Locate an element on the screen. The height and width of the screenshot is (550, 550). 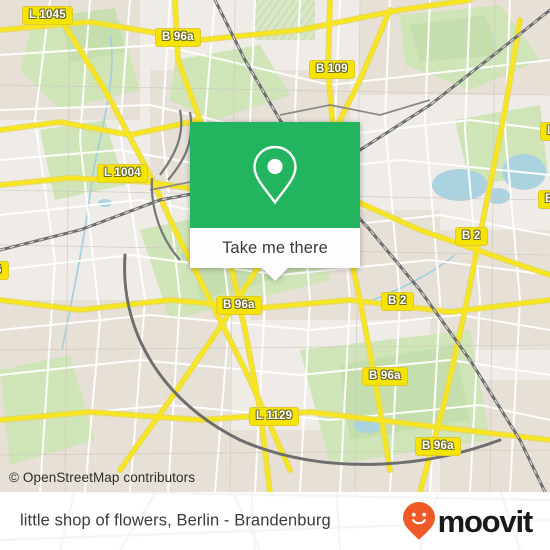
popup-cta-label: Take me there is located at coordinates (275, 247).